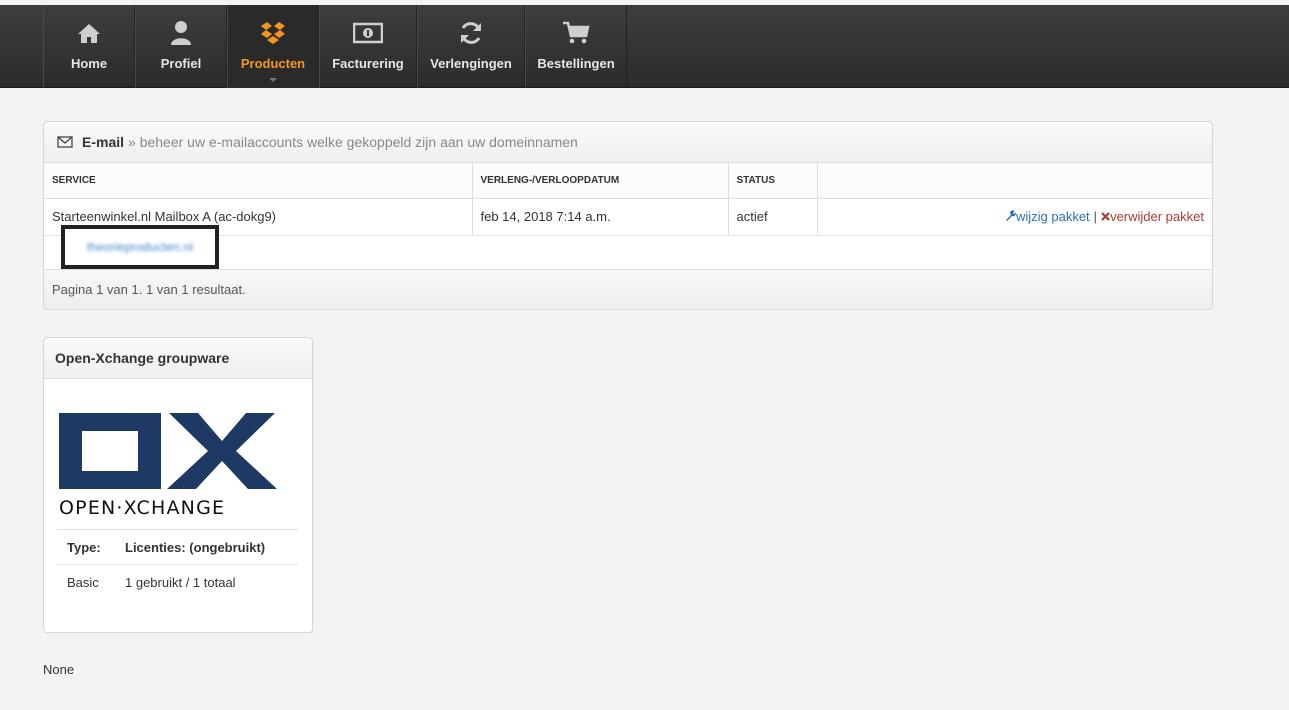 This screenshot has height=710, width=1289. What do you see at coordinates (178, 358) in the screenshot?
I see `ox-panel-title: Open-Xchange groupware` at bounding box center [178, 358].